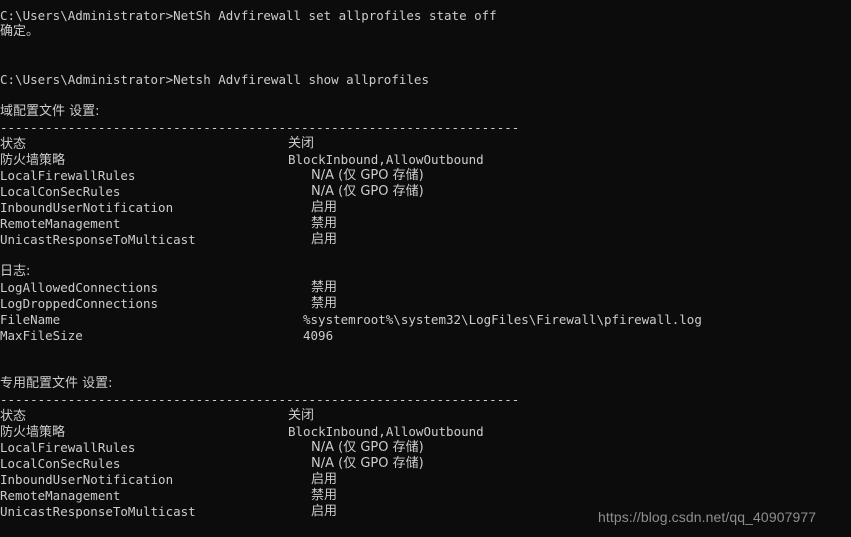 This screenshot has width=851, height=537. What do you see at coordinates (425, 288) in the screenshot?
I see `setting-row: LogAllowedConnections 禁用` at bounding box center [425, 288].